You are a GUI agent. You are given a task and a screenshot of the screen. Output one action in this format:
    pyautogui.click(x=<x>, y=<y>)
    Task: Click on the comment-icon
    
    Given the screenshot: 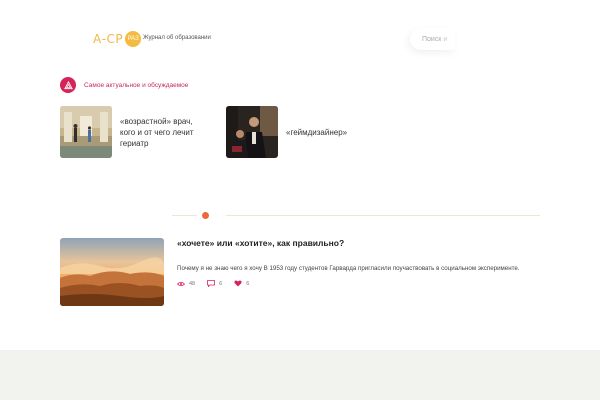 What is the action you would take?
    pyautogui.click(x=211, y=283)
    